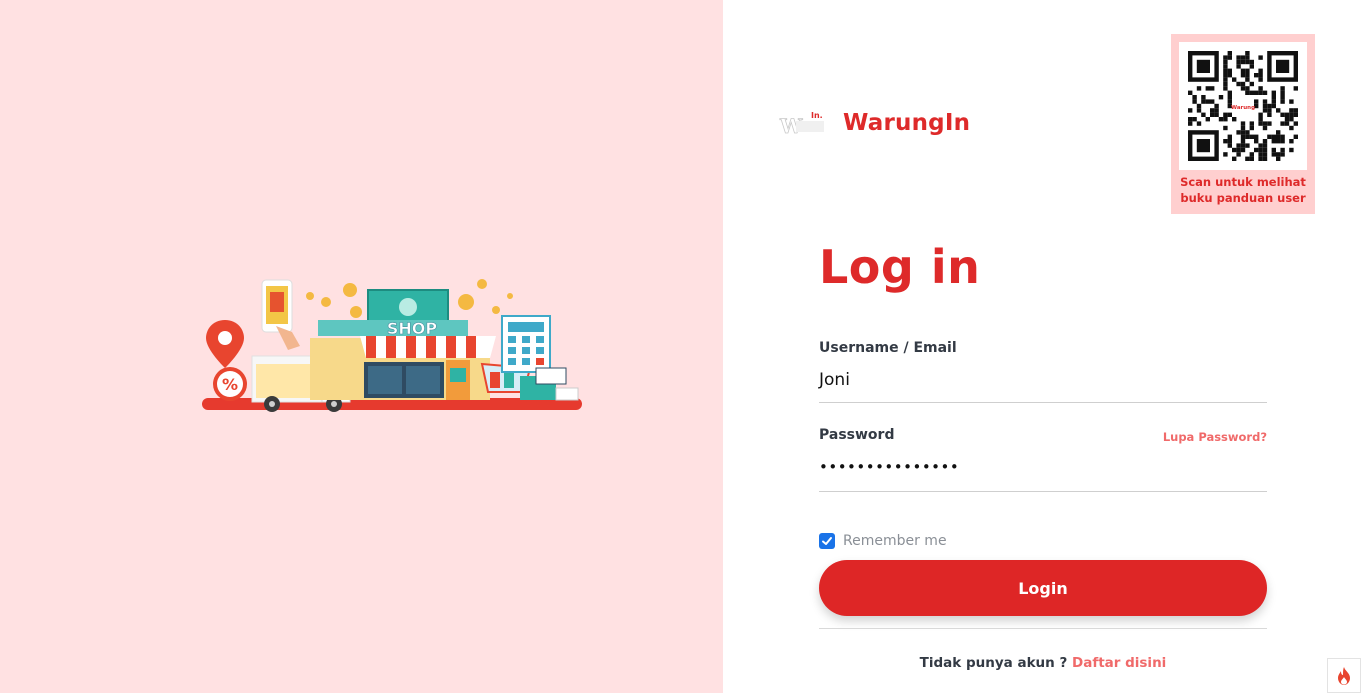  I want to click on discount-badge-icon: %, so click(230, 384).